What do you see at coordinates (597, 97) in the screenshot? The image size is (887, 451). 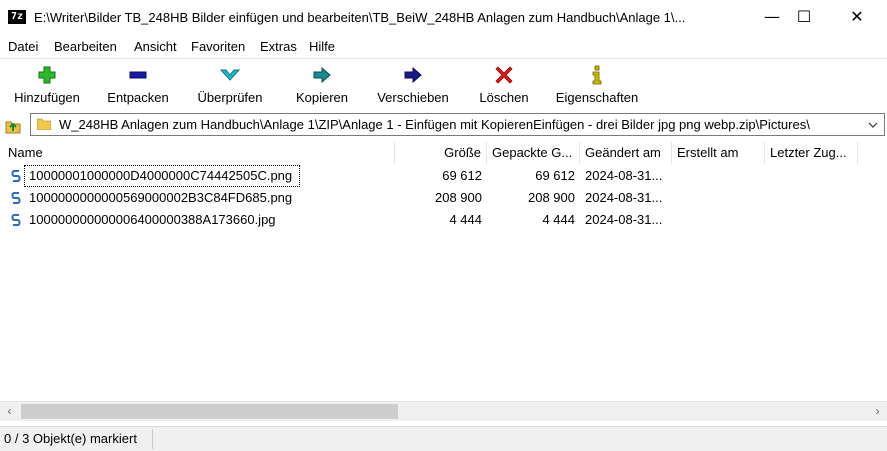 I see `info-label: Eigenschaften` at bounding box center [597, 97].